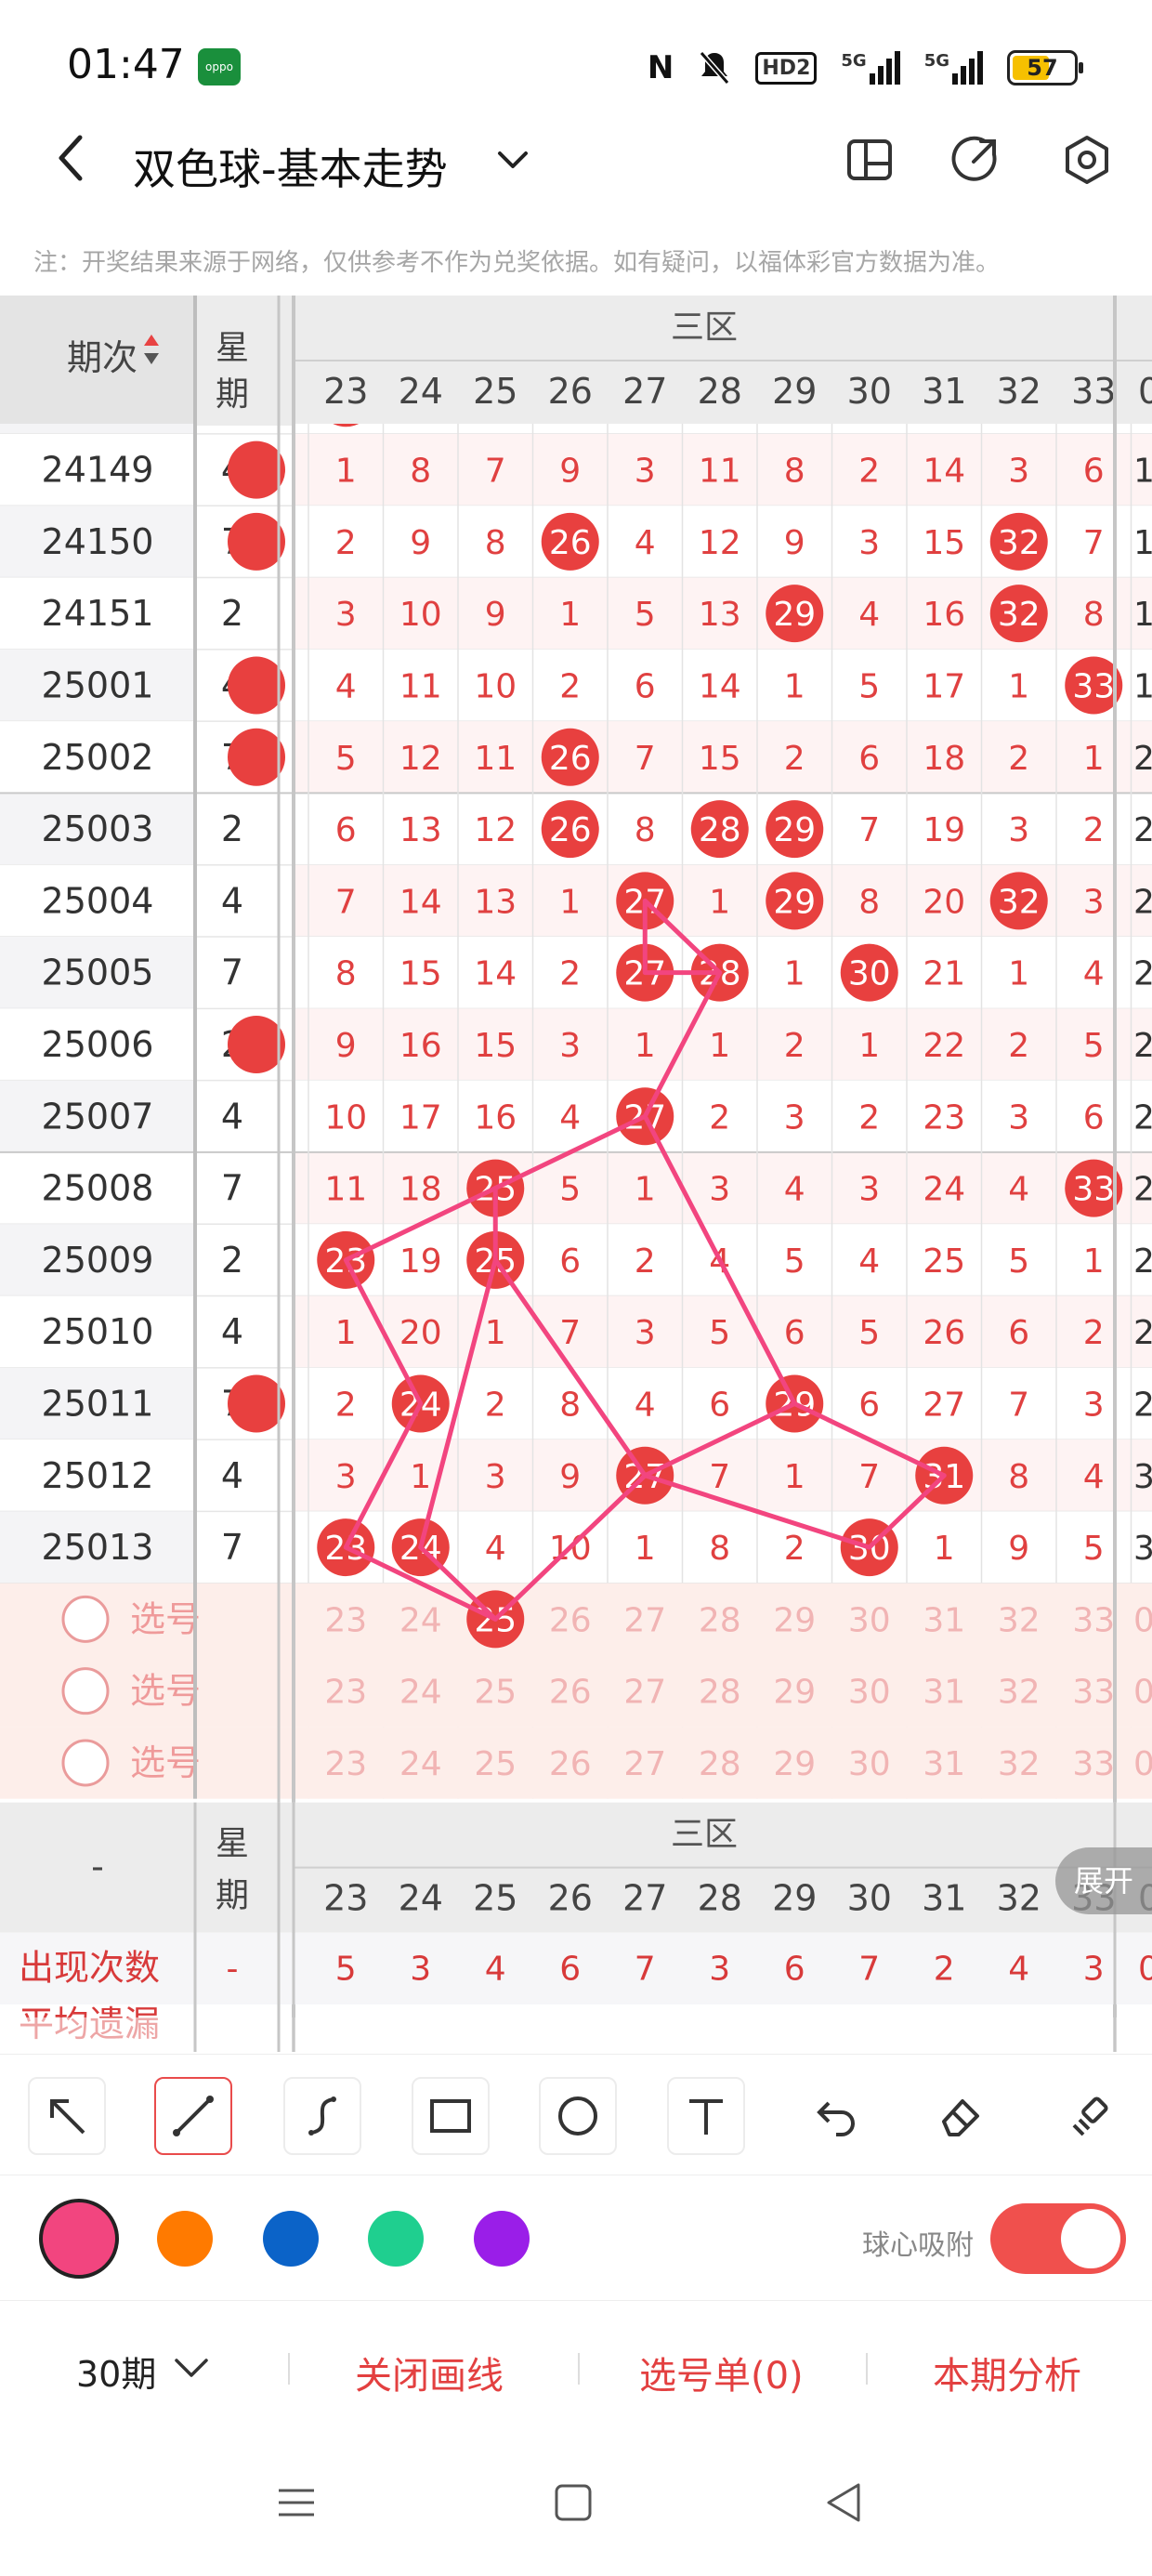  Describe the element at coordinates (794, 830) in the screenshot. I see `hit-number: 29` at that location.